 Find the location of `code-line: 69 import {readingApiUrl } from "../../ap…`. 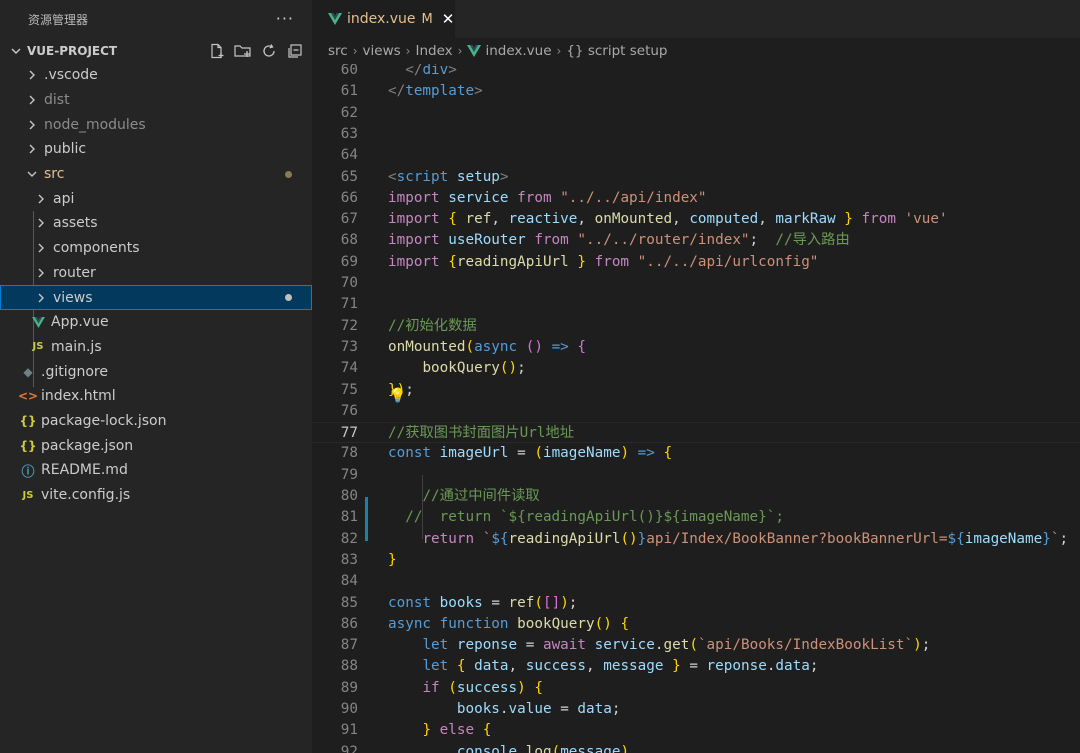

code-line: 69 import {readingApiUrl } from "../../ap… is located at coordinates (696, 262).